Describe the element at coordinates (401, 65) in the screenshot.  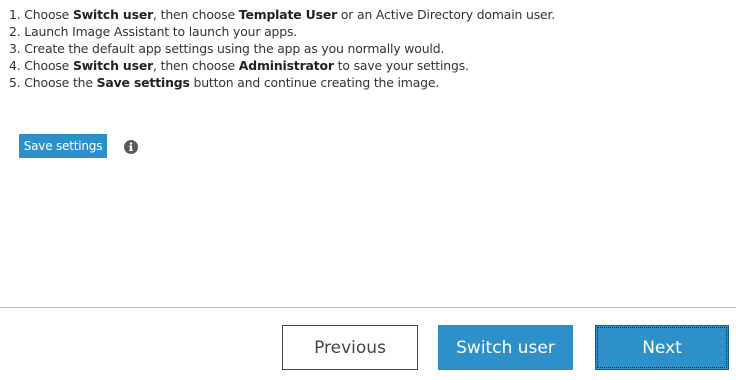
I see `step-text: to save your settings.` at that location.